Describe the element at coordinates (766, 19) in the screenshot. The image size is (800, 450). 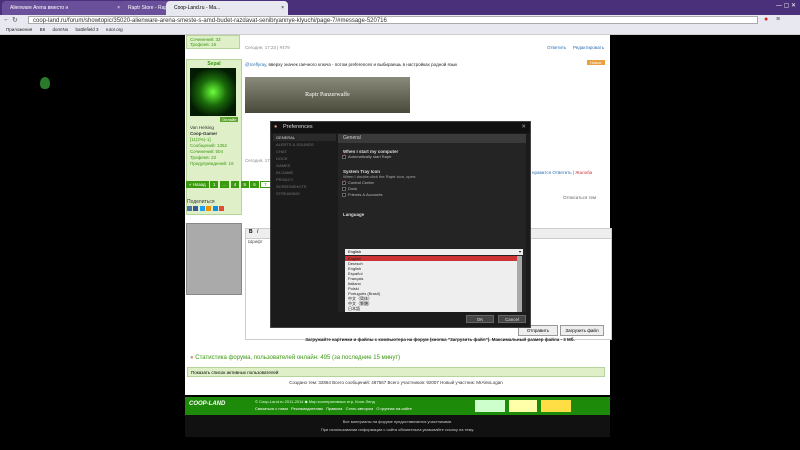
I see `extension-icon: ●` at that location.